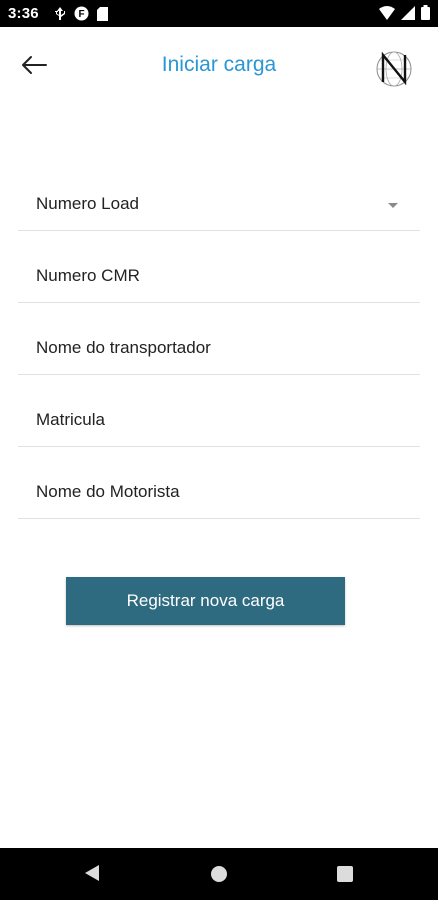 The height and width of the screenshot is (900, 438). What do you see at coordinates (393, 205) in the screenshot?
I see `dropdown-arrow-icon` at bounding box center [393, 205].